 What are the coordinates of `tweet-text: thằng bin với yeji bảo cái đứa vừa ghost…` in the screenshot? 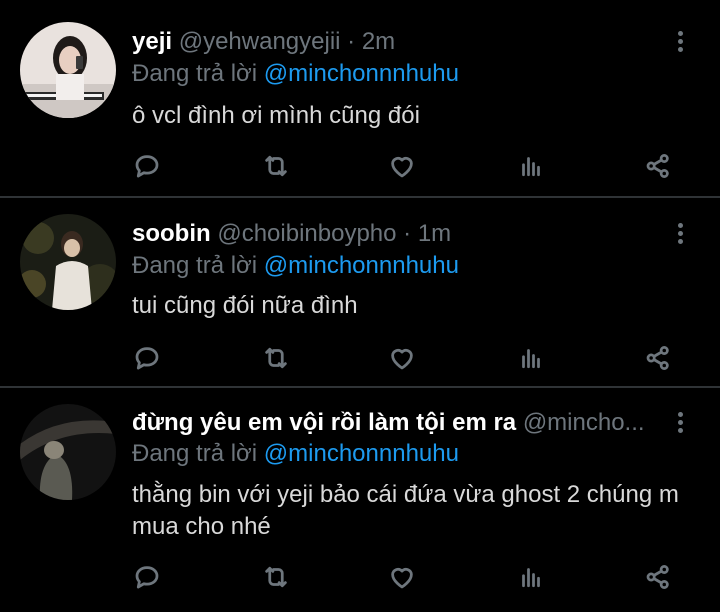 It's located at (405, 510).